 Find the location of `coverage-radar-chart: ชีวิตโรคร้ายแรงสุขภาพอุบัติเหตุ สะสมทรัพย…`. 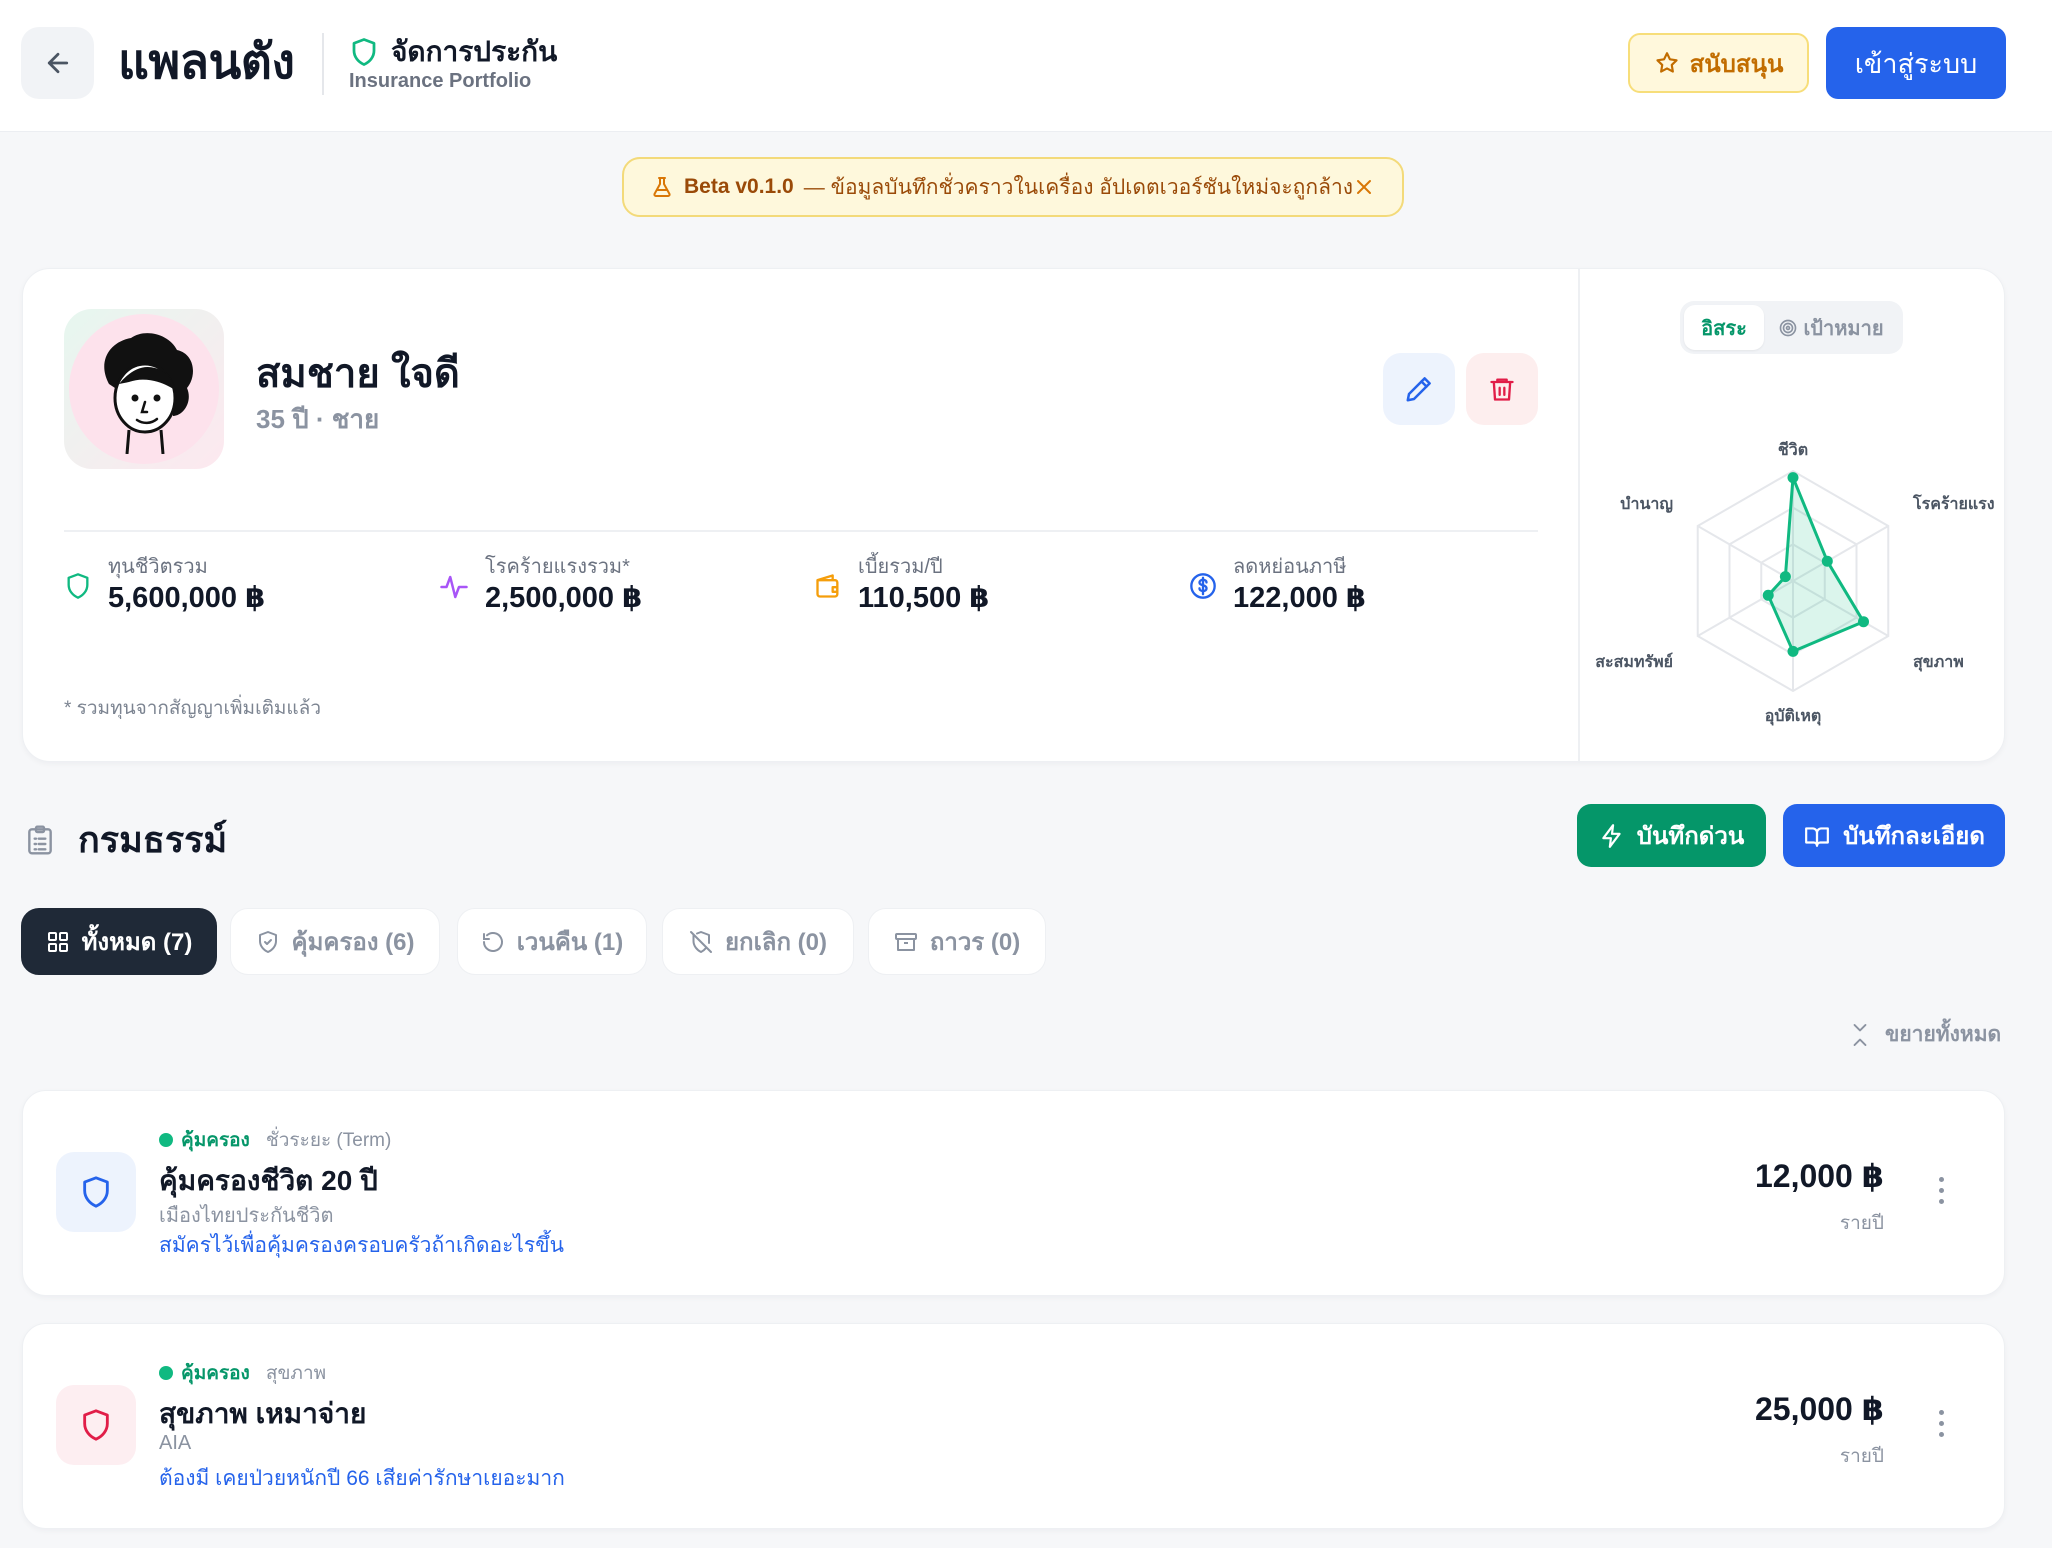

coverage-radar-chart: ชีวิตโรคร้ายแรงสุขภาพอุบัติเหตุ สะสมทรัพย… is located at coordinates (1795, 583).